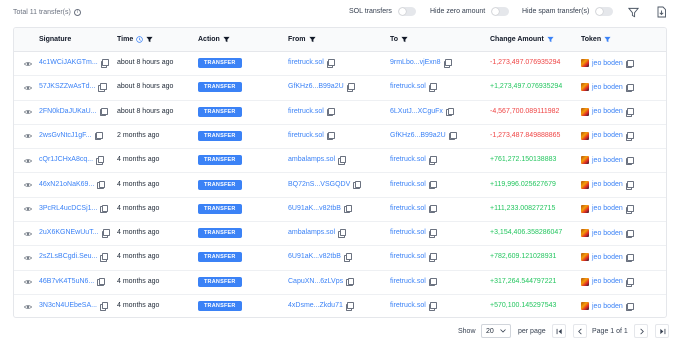 The width and height of the screenshot is (680, 349). I want to click on next-page-button, so click(641, 331).